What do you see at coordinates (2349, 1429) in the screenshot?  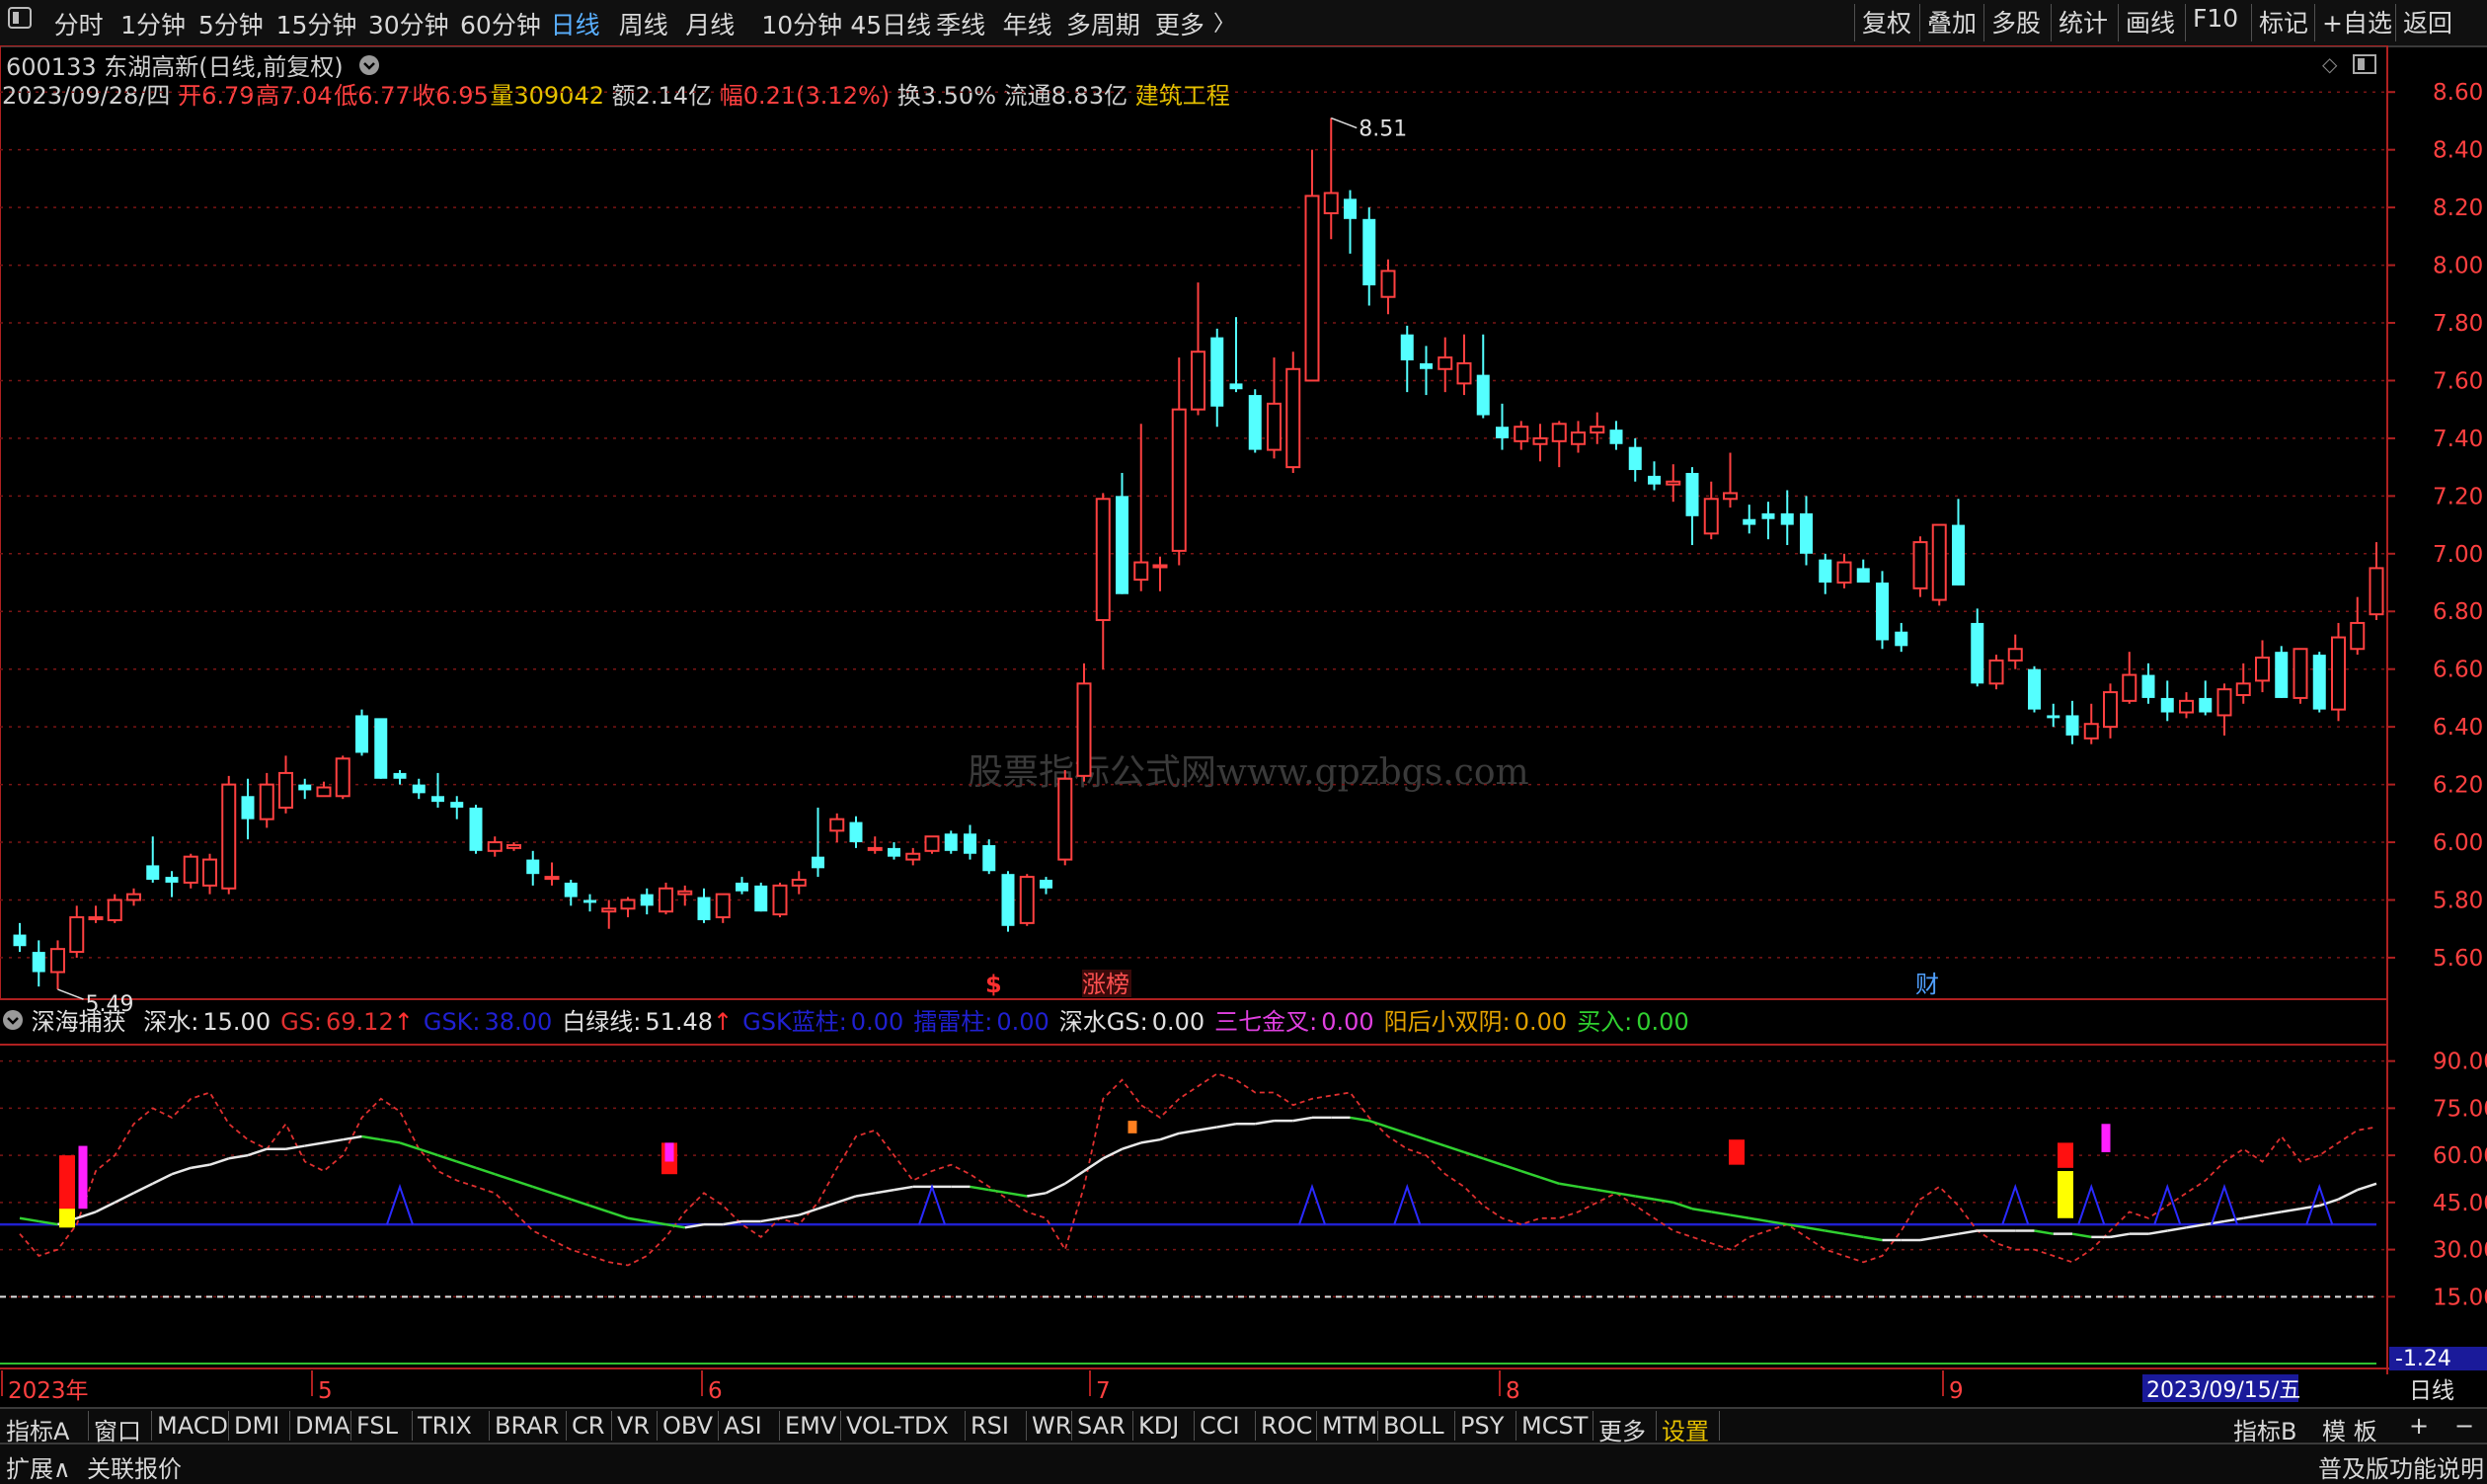 I see `right-tab-1: 模 板` at bounding box center [2349, 1429].